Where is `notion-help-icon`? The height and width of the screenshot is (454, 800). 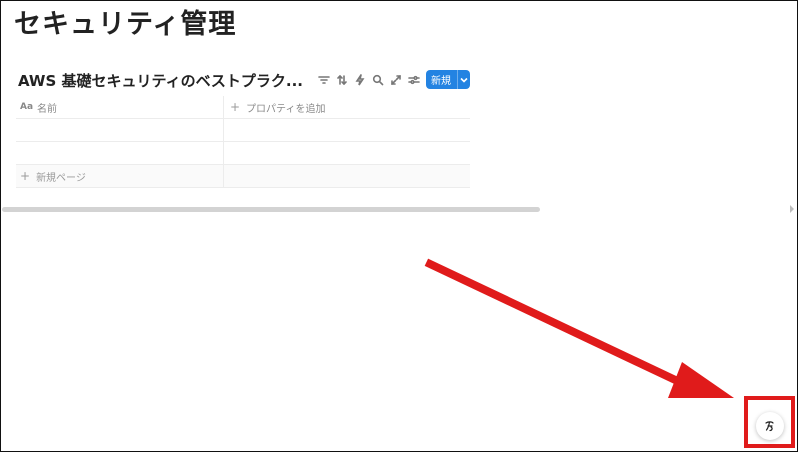 notion-help-icon is located at coordinates (769, 426).